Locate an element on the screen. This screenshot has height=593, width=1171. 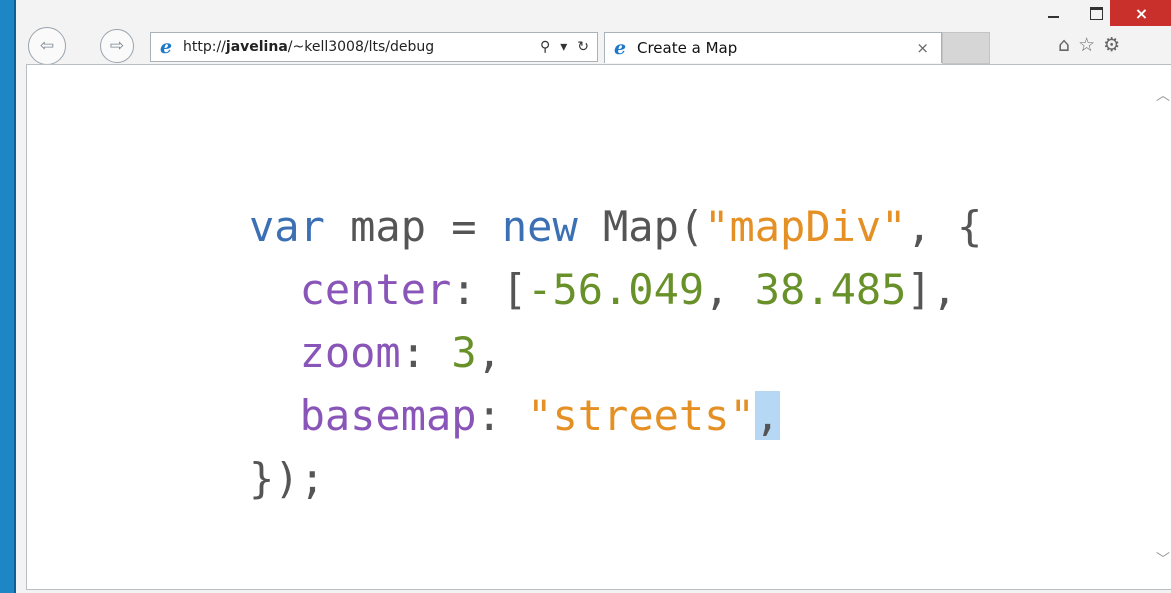
close-window-button: × is located at coordinates (1140, 13).